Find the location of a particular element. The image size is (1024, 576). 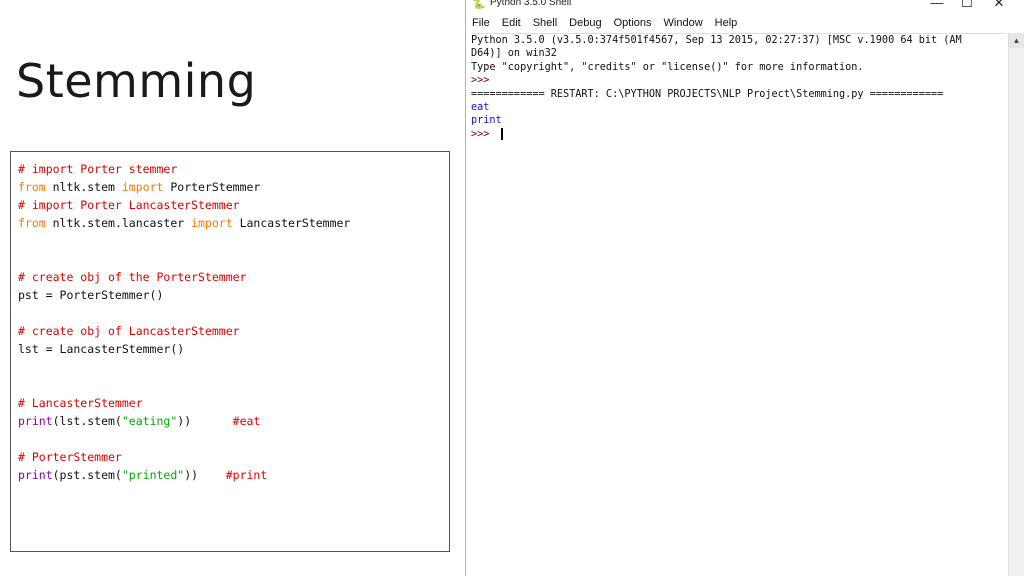

minimize-button: — is located at coordinates (937, 5).